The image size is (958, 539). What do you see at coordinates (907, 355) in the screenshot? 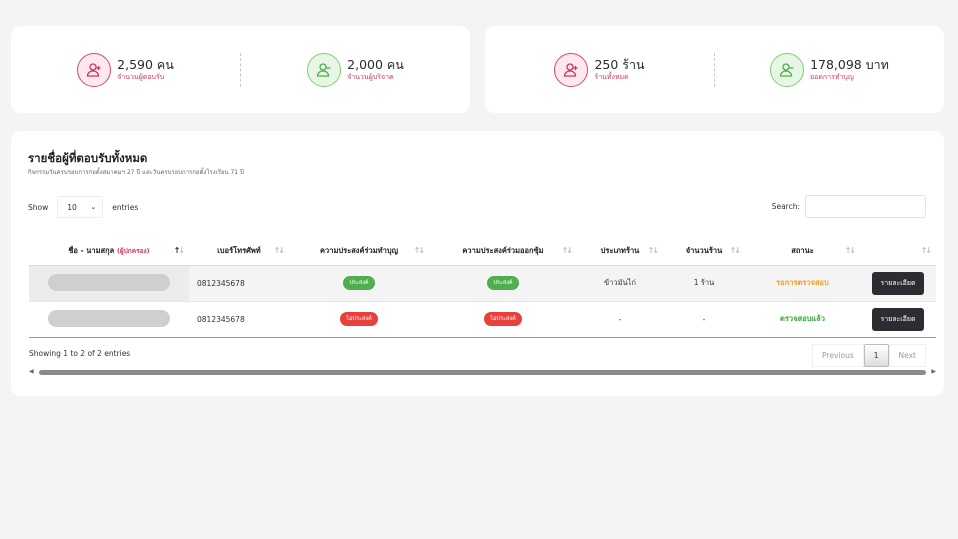
I see `next-button: Next` at bounding box center [907, 355].